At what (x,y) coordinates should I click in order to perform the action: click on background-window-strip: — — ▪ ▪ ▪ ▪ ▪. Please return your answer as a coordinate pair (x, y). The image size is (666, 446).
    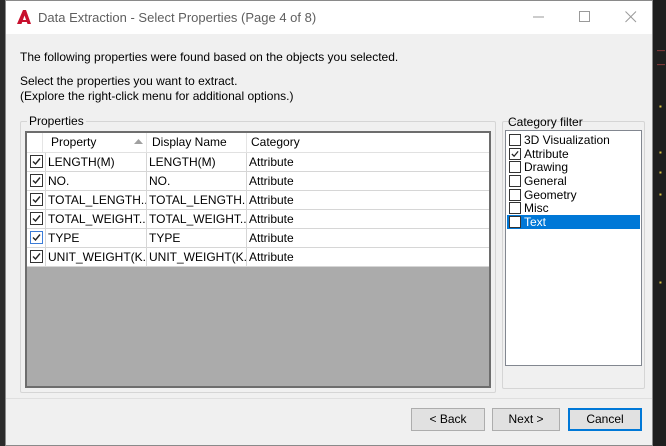
    Looking at the image, I should click on (659, 223).